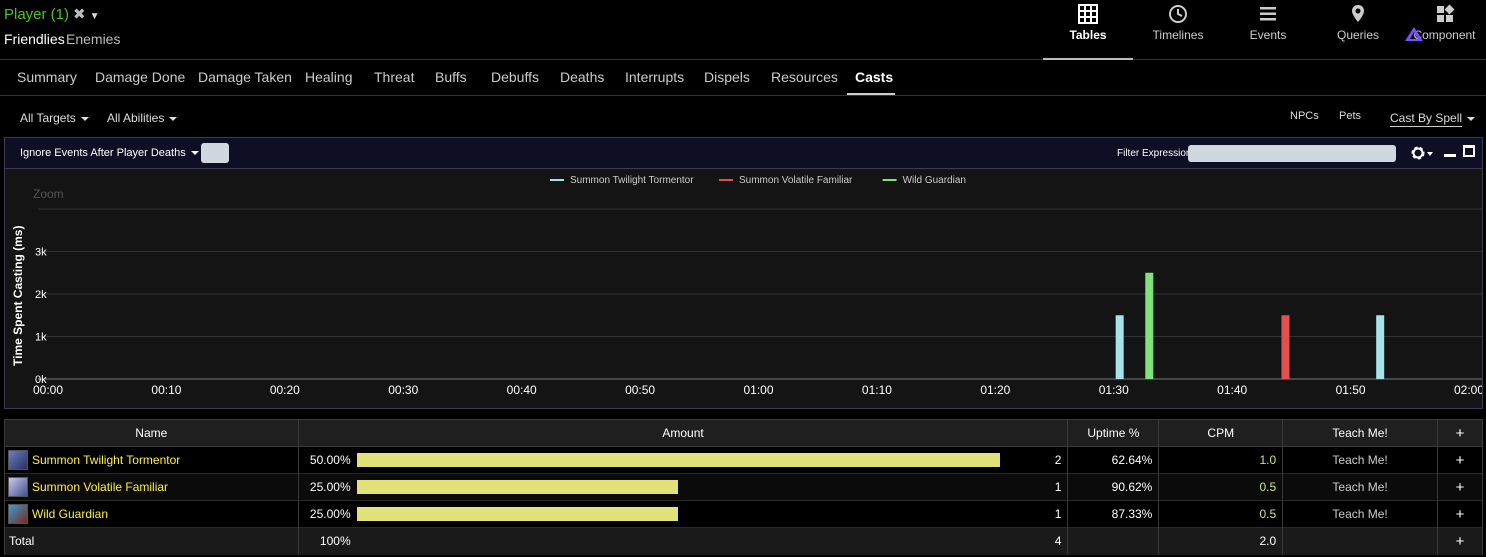  I want to click on filter-expression-label: Filter Expression:, so click(1156, 153).